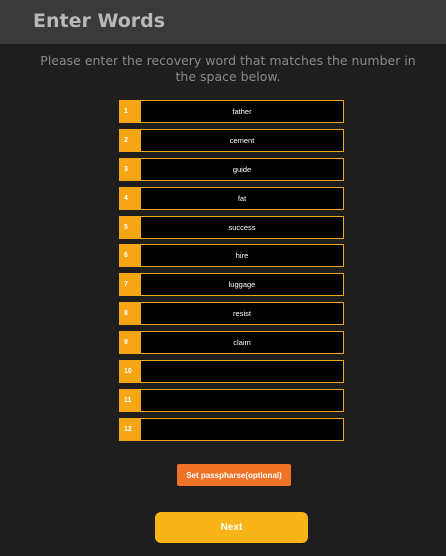 Image resolution: width=446 pixels, height=556 pixels. What do you see at coordinates (231, 527) in the screenshot?
I see `next-button: Next` at bounding box center [231, 527].